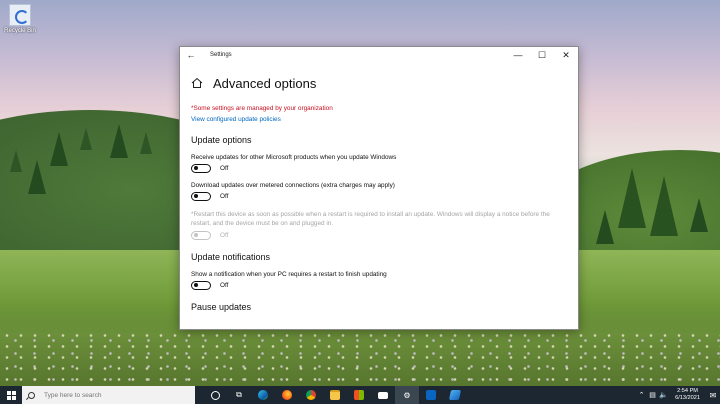 The width and height of the screenshot is (720, 404). What do you see at coordinates (687, 391) in the screenshot?
I see `clock-time: 2:54 PM` at bounding box center [687, 391].